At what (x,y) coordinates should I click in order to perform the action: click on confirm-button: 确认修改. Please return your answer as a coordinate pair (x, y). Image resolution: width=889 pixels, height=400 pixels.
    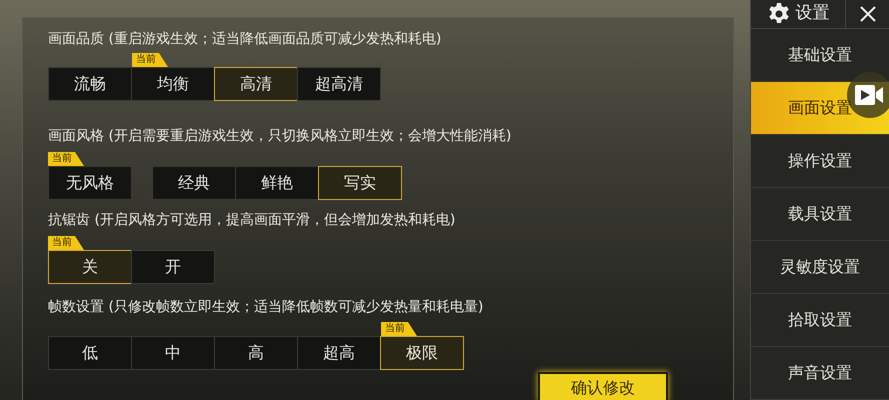
    Looking at the image, I should click on (603, 386).